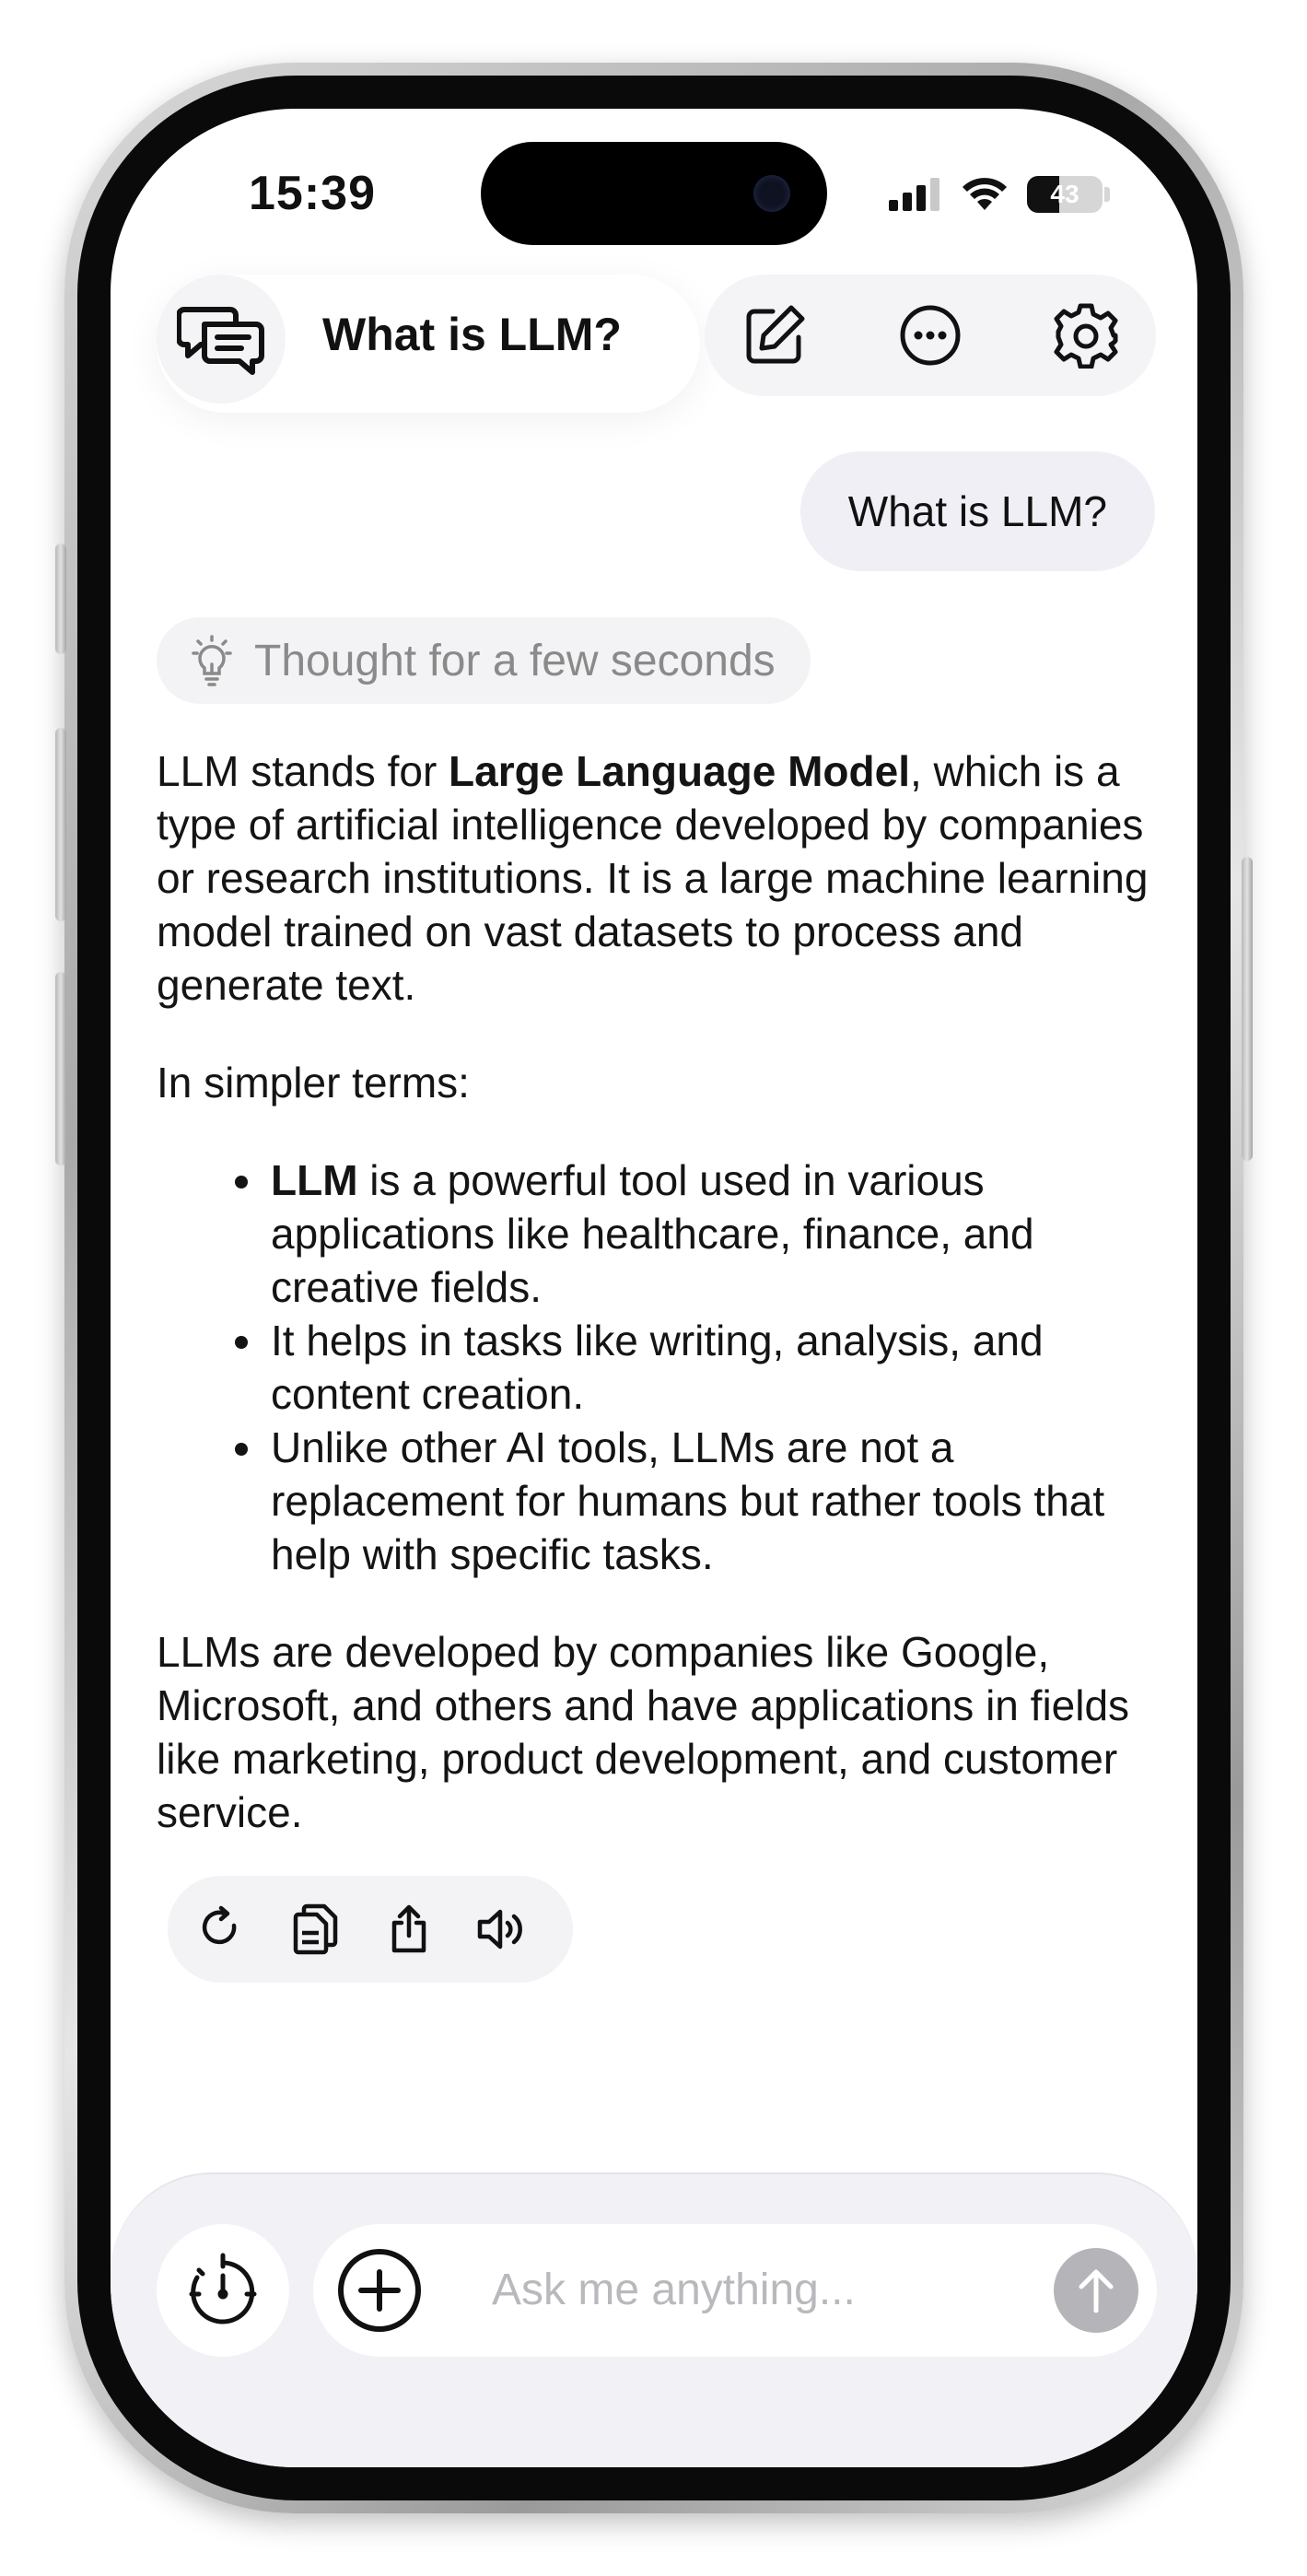 This screenshot has width=1307, height=2576. I want to click on message-actions, so click(370, 1929).